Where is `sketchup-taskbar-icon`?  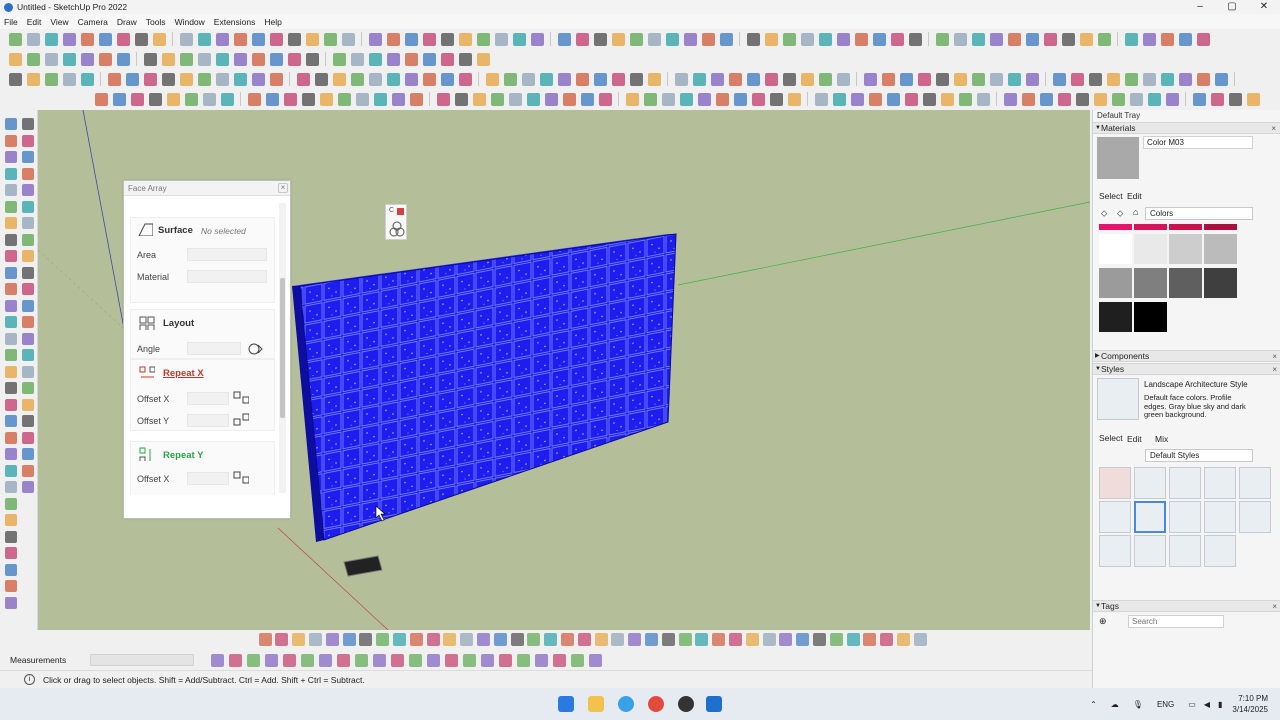 sketchup-taskbar-icon is located at coordinates (714, 704).